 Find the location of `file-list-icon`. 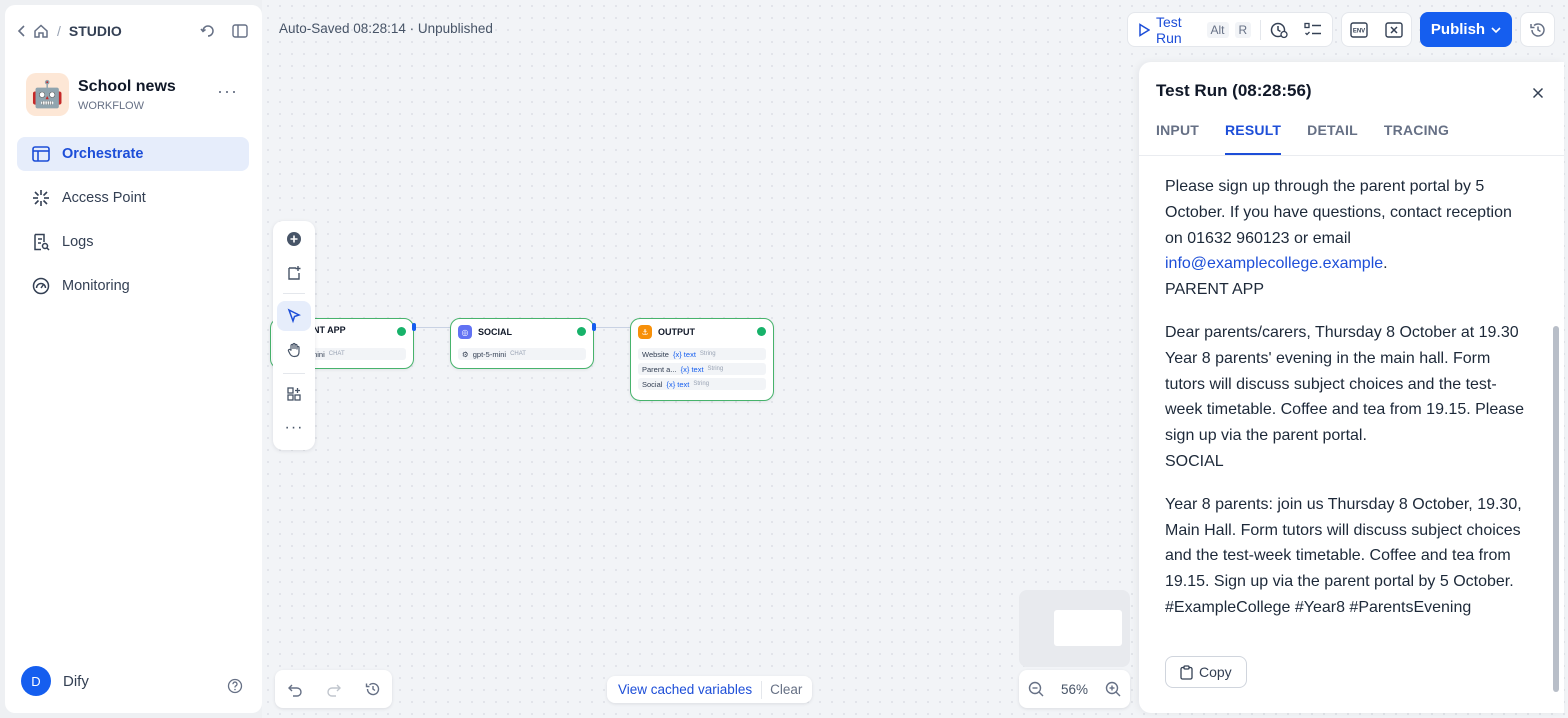

file-list-icon is located at coordinates (41, 242).